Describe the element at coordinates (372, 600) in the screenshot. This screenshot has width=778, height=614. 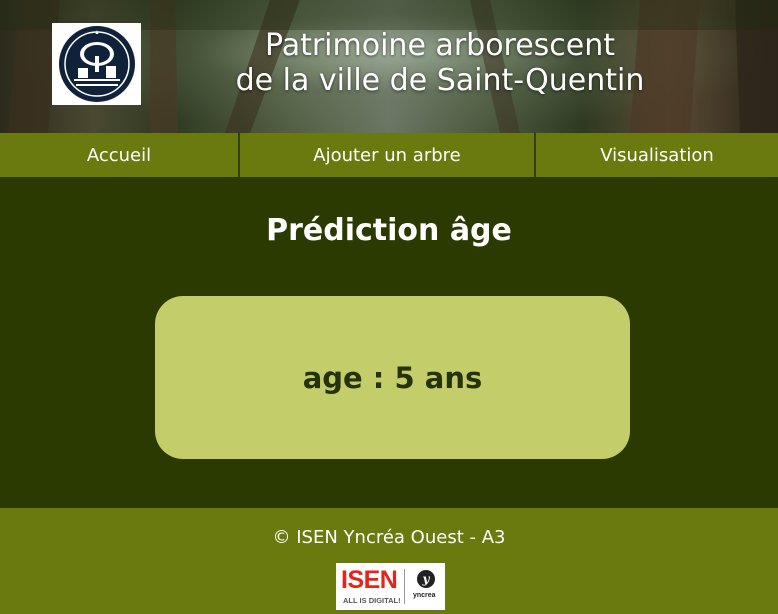
I see `isen-logo-tagline: ALL IS DIGITAL!` at that location.